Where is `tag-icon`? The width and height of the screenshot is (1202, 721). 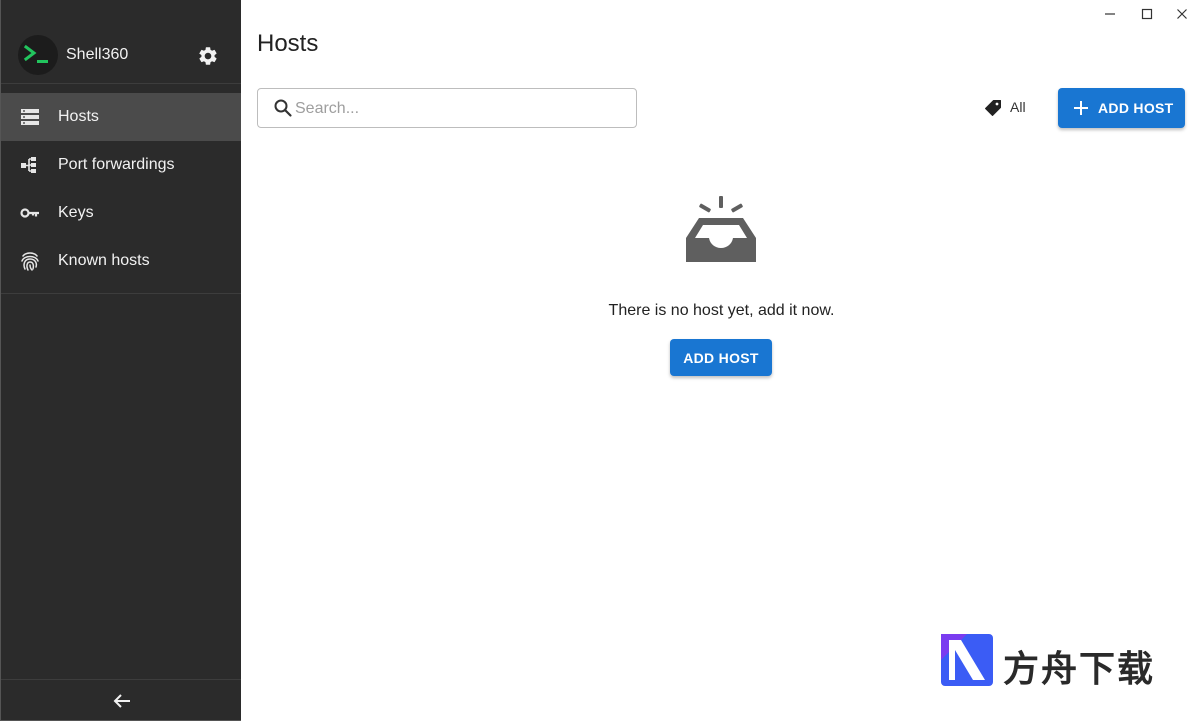
tag-icon is located at coordinates (993, 108).